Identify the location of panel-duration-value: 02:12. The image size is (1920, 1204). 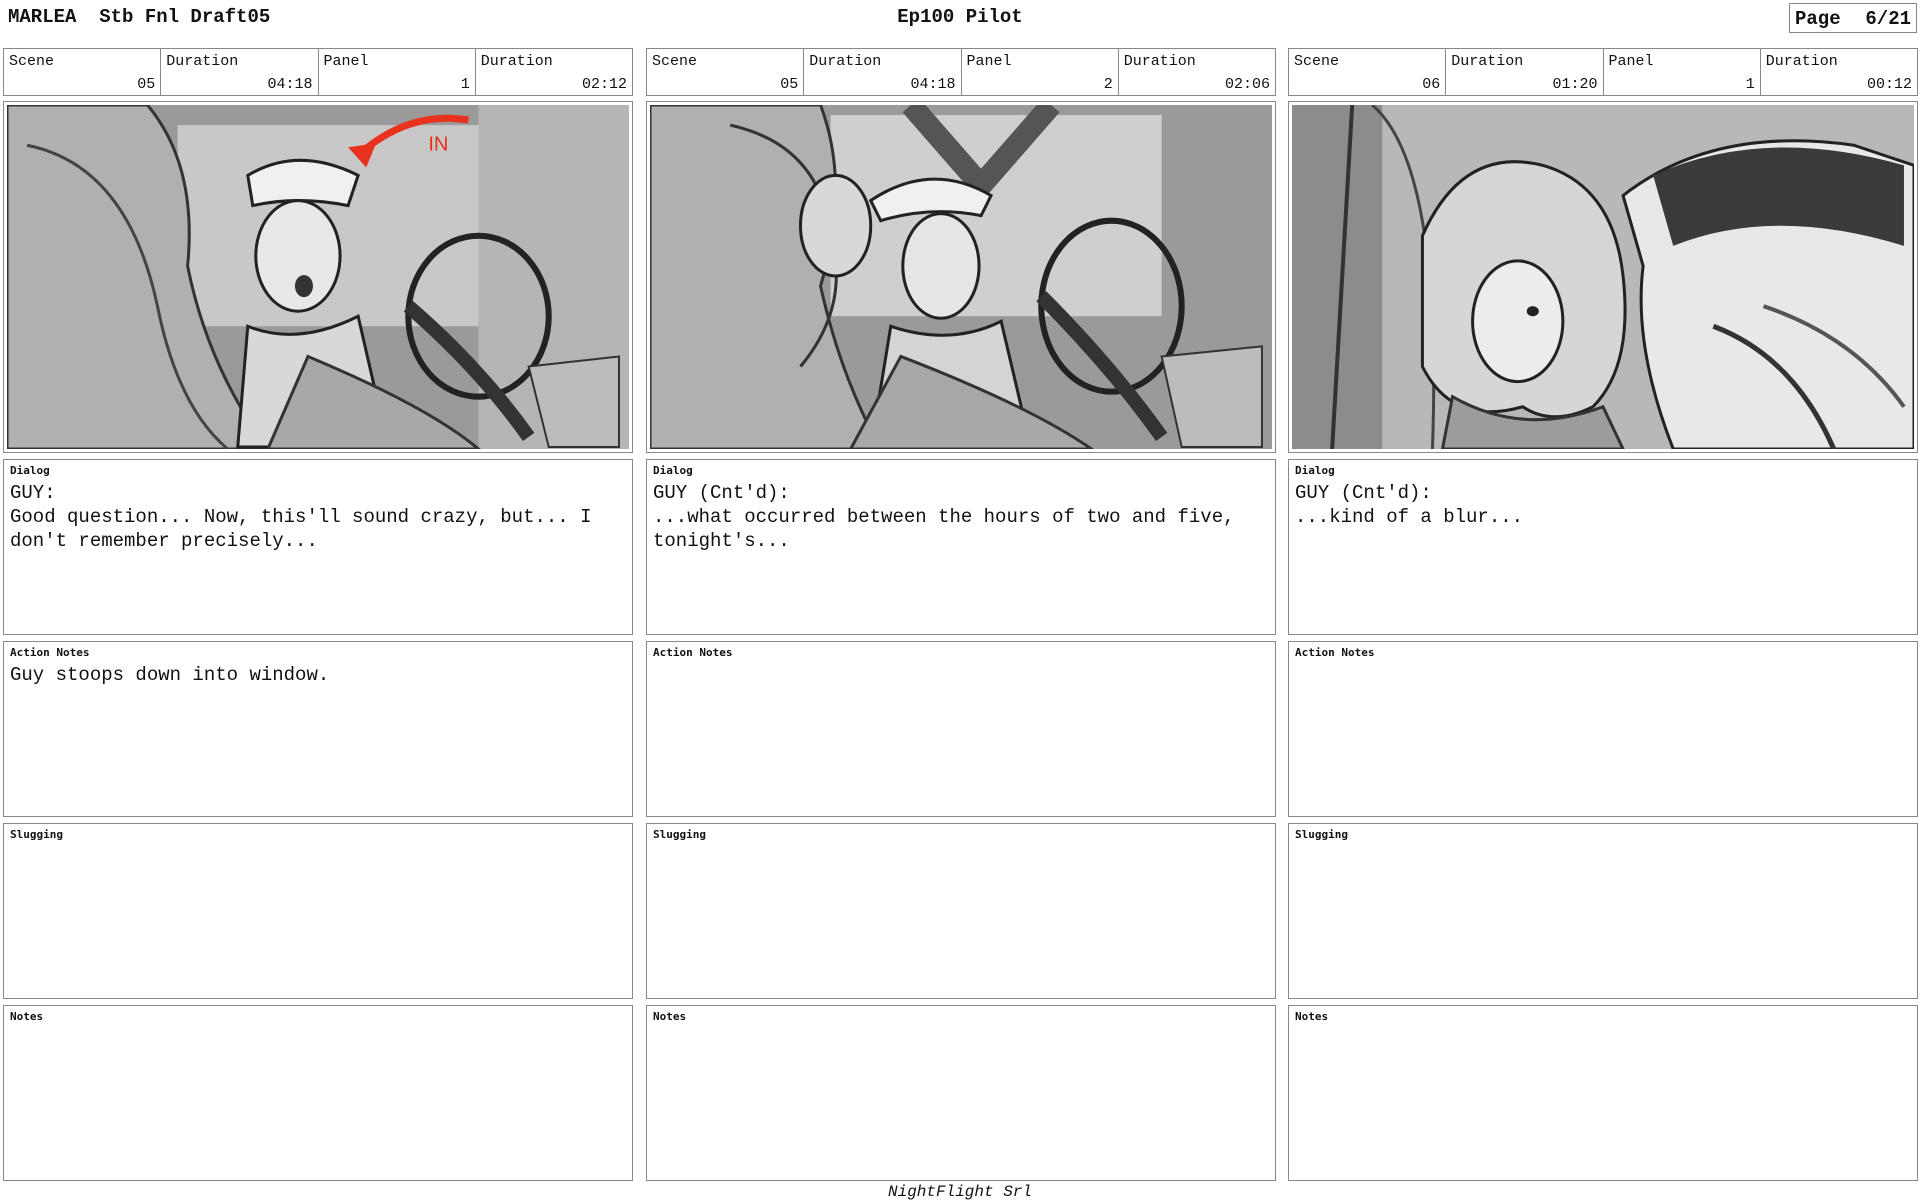
(604, 84).